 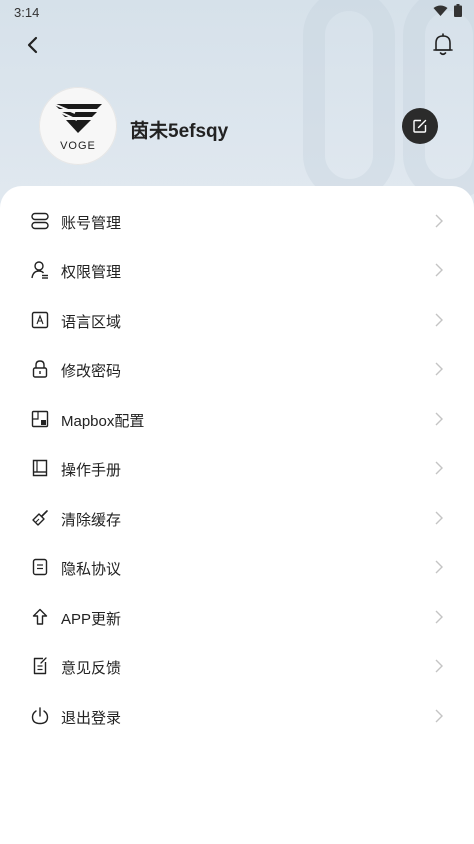 I want to click on avatar-brand-text: VOGE, so click(x=78, y=146).